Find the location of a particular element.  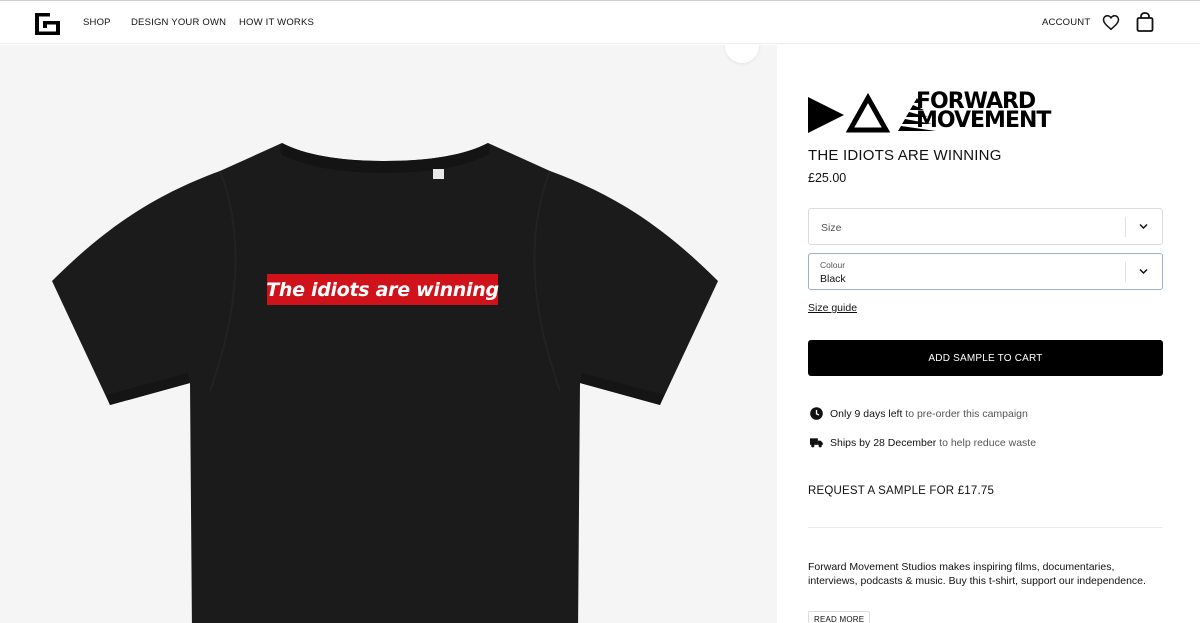

shirt-print-text: The idiots are winning is located at coordinates (382, 289).